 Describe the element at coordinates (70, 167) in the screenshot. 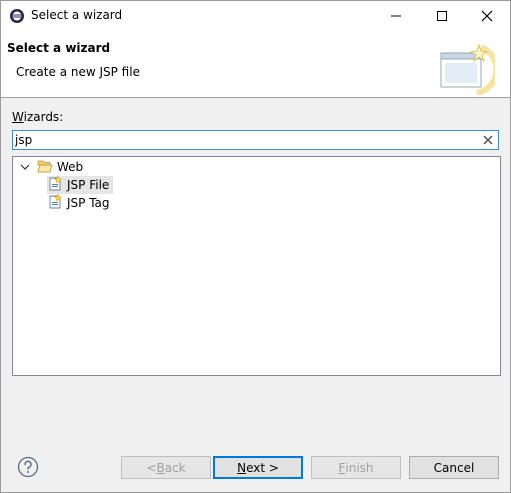

I see `tree-node-label: Web` at that location.